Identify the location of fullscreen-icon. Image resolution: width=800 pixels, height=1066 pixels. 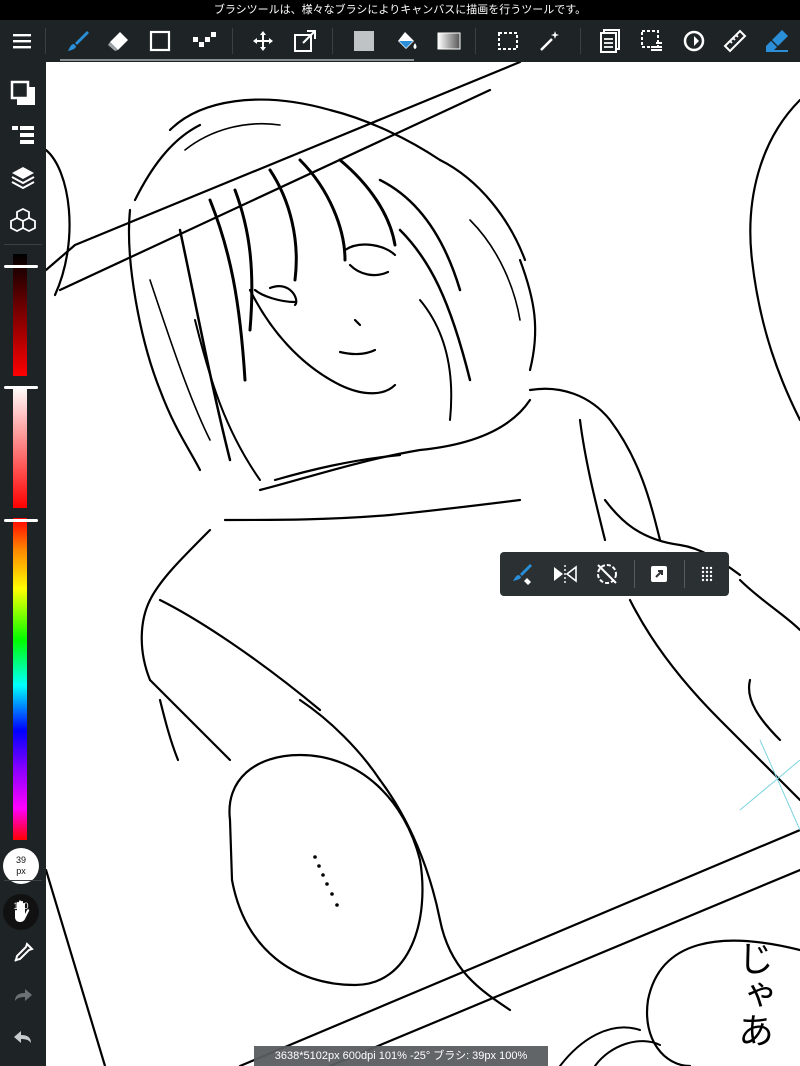
(659, 574).